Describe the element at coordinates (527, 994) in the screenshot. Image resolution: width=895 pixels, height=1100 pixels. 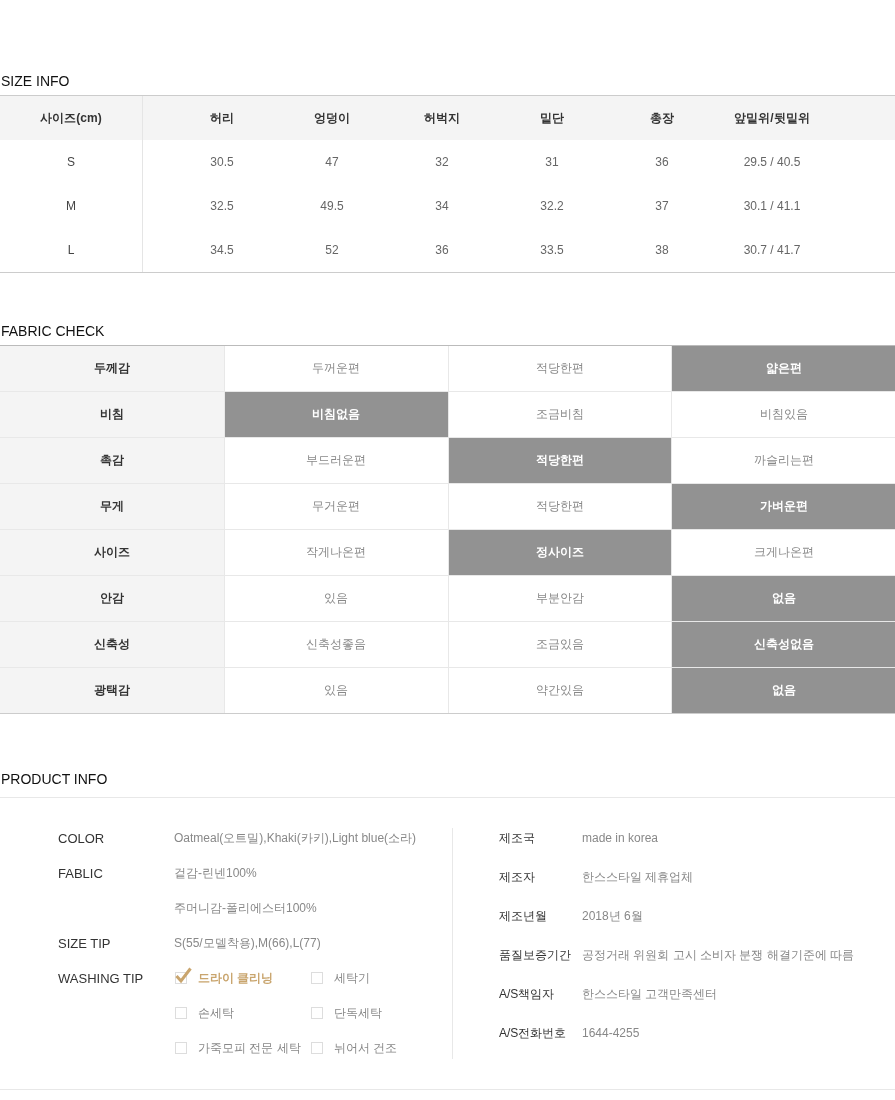
I see `info-label: A/S책임자` at that location.